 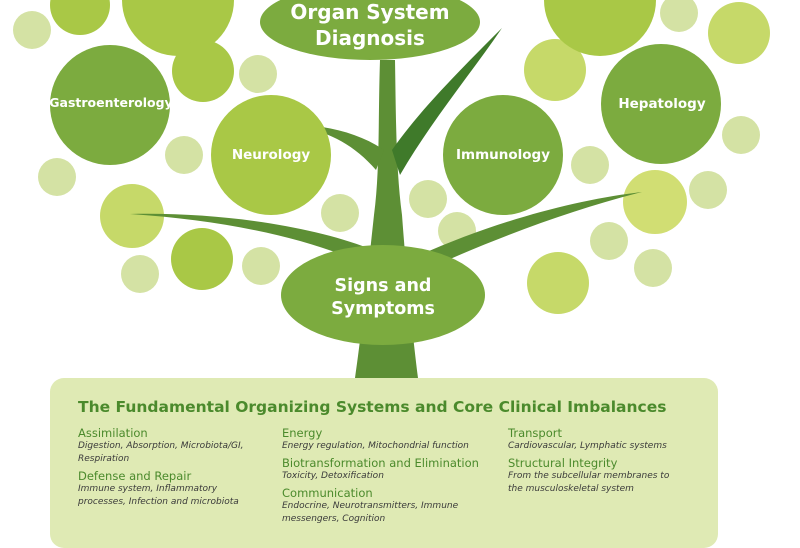 I want to click on signs-symptoms-label-2: Symptoms, so click(x=383, y=309).